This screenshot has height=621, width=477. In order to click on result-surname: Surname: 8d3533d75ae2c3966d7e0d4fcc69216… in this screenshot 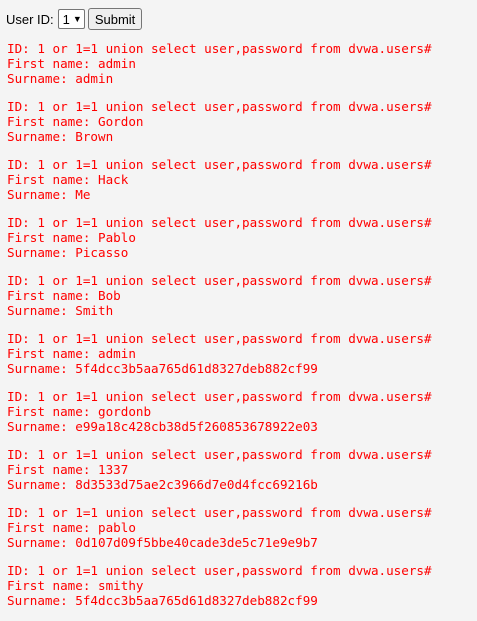, I will do `click(162, 484)`.